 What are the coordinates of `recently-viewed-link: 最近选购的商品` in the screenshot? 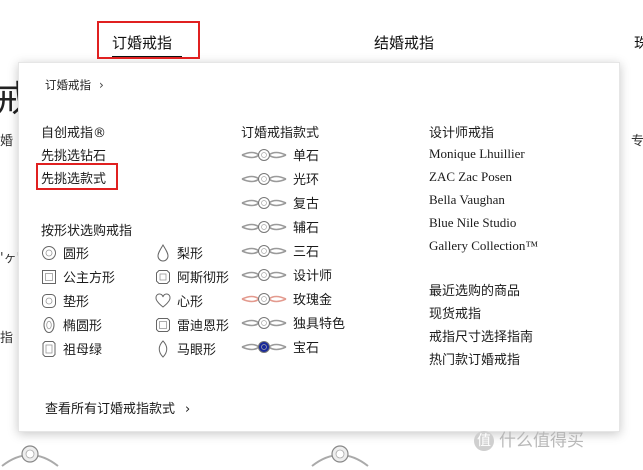 It's located at (474, 289).